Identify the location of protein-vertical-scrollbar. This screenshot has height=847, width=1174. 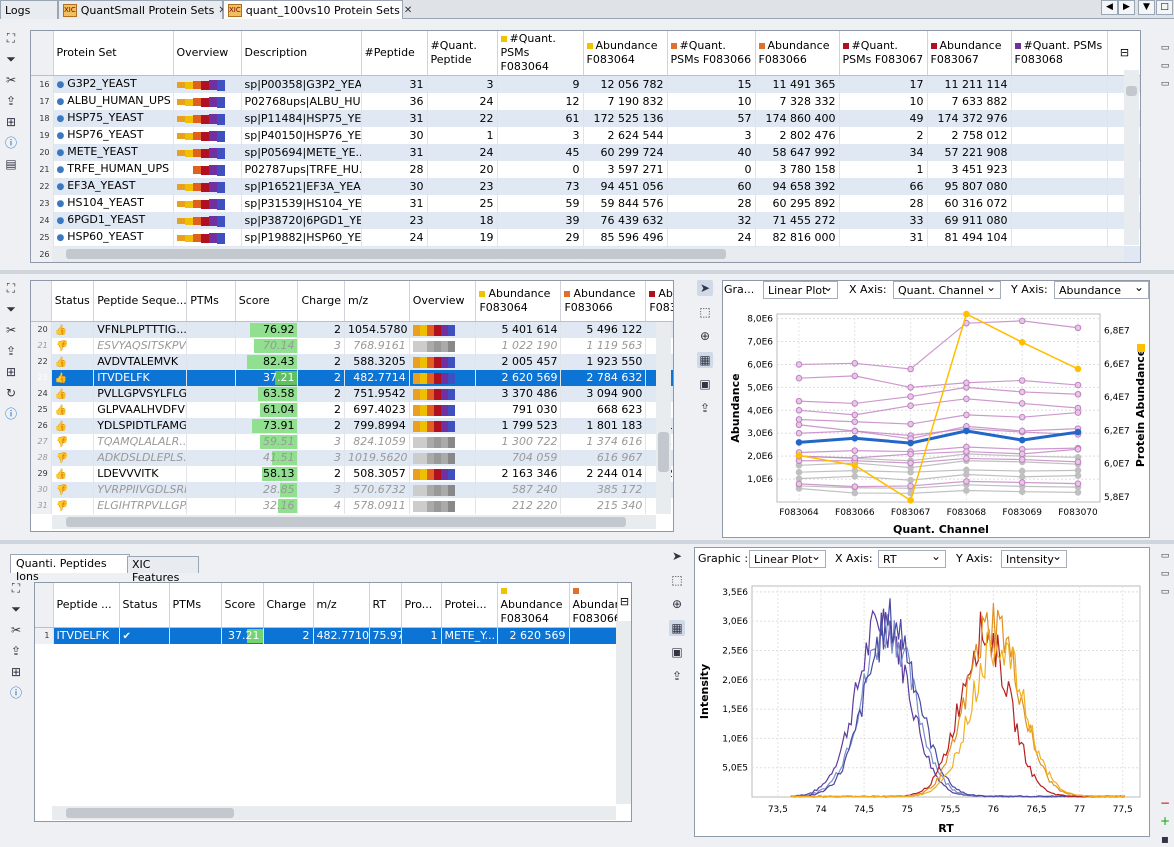
(1131, 157).